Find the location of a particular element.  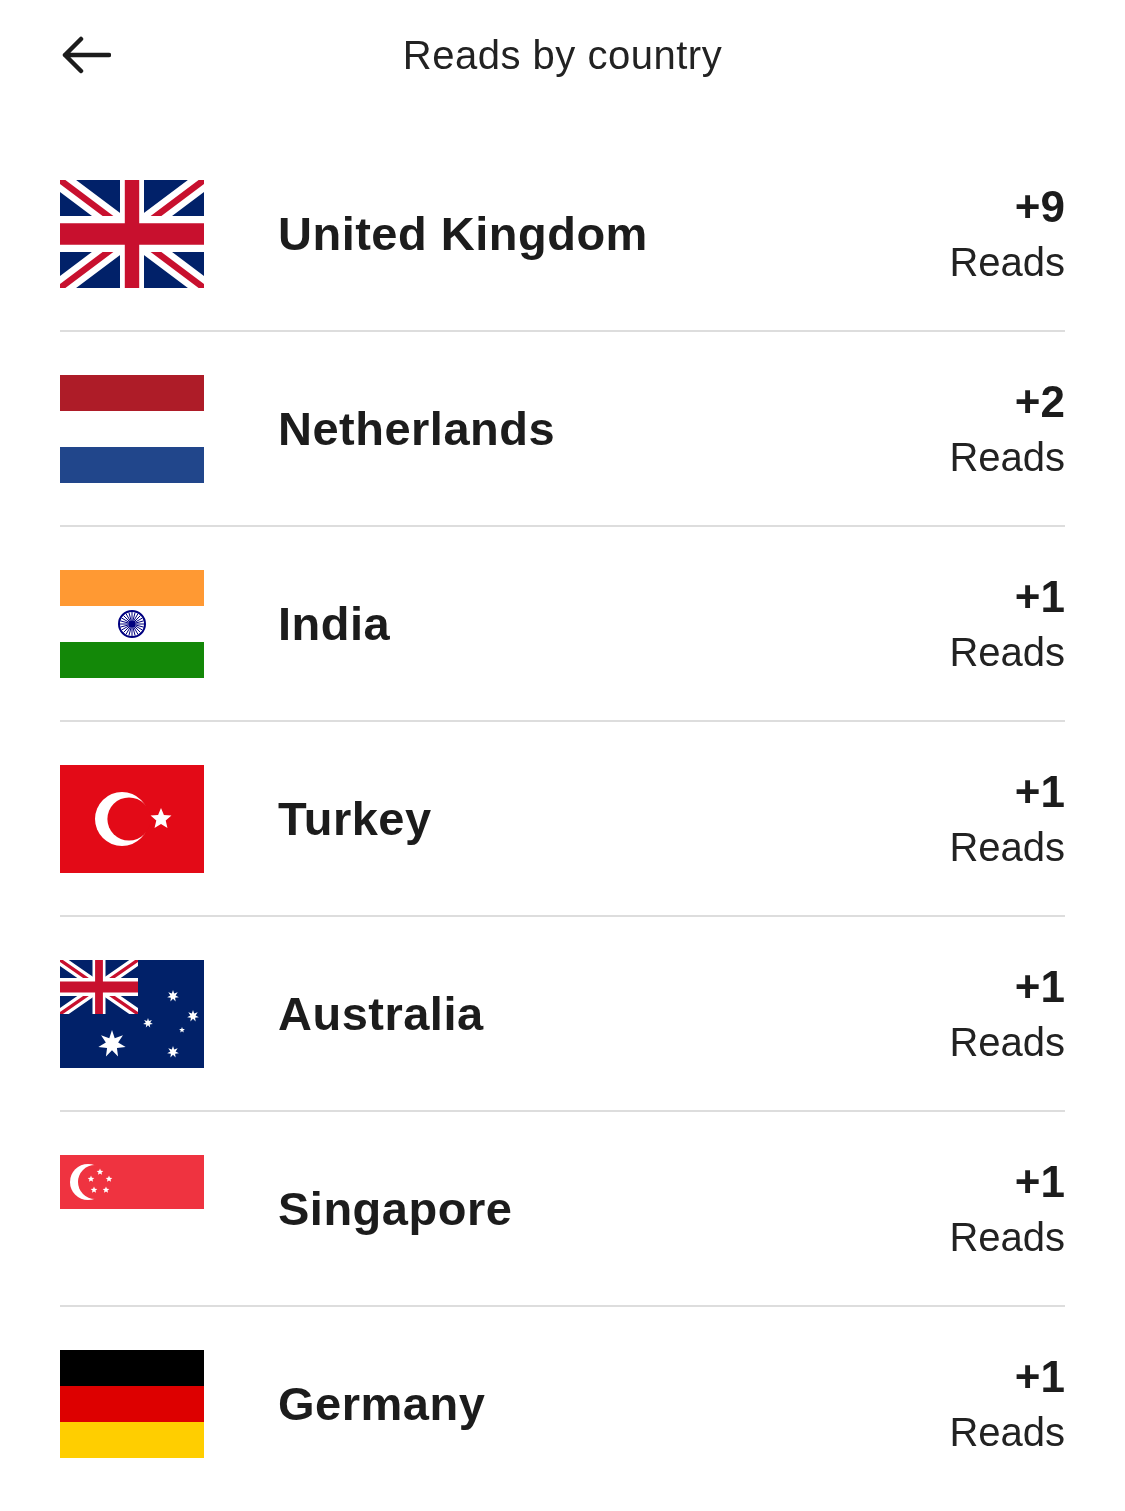

country-name: India is located at coordinates (335, 623).